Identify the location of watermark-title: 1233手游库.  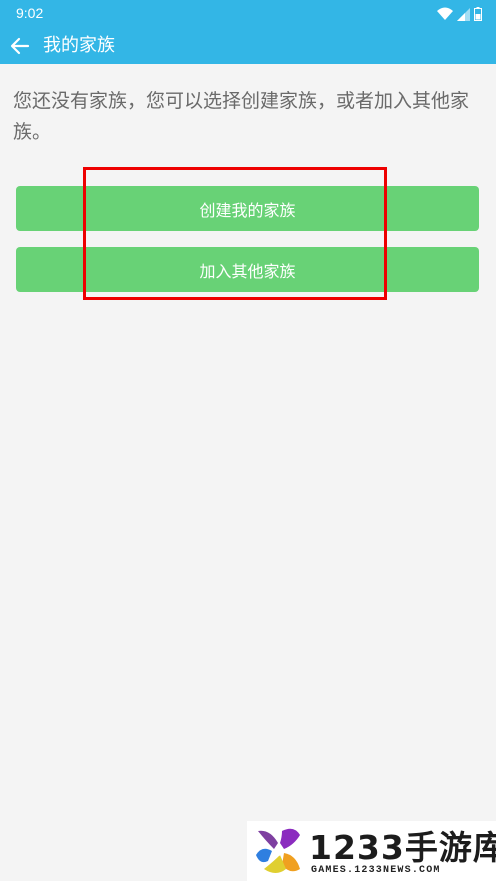
(402, 847).